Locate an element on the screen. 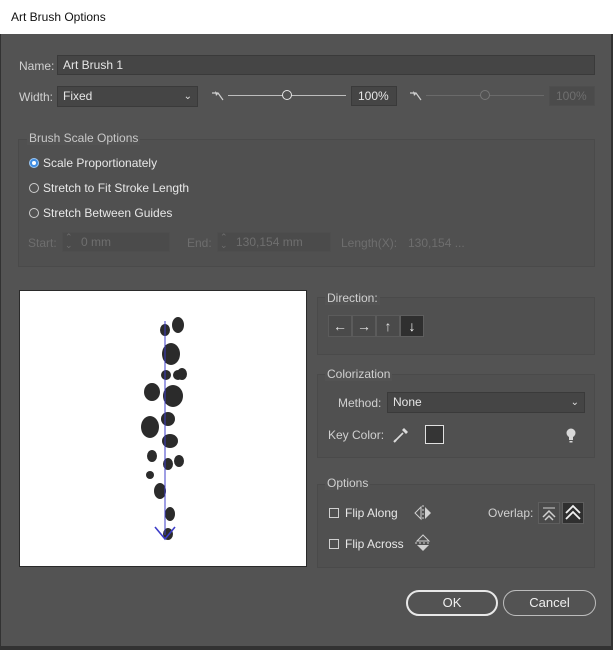 This screenshot has width=613, height=650. width-label: Width: is located at coordinates (36, 97).